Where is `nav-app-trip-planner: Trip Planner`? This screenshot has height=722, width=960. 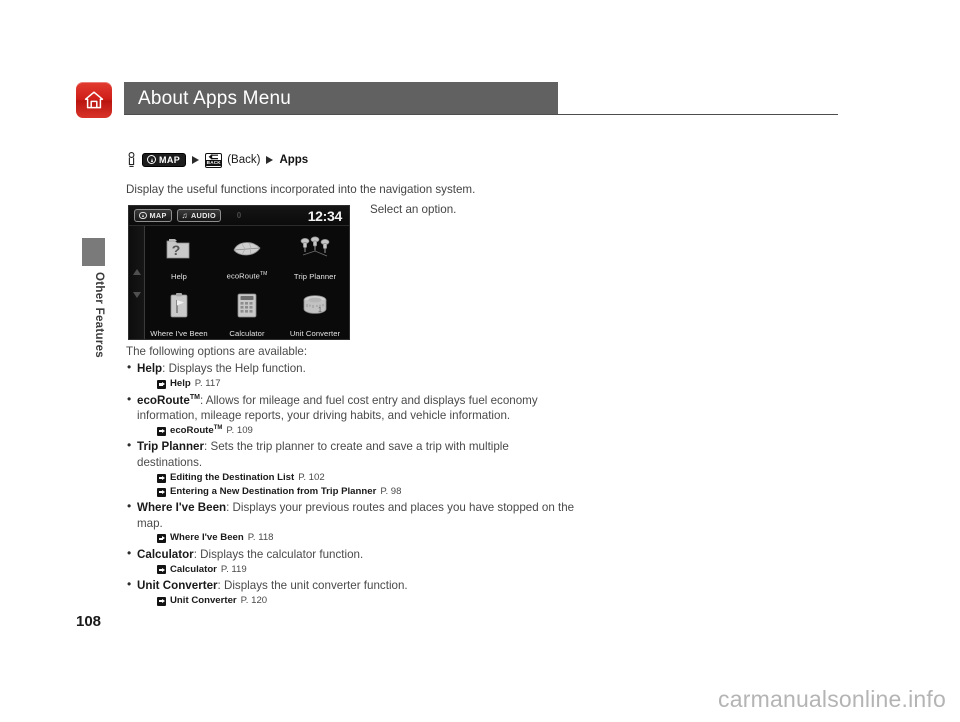
nav-app-trip-planner: Trip Planner is located at coordinates (315, 254).